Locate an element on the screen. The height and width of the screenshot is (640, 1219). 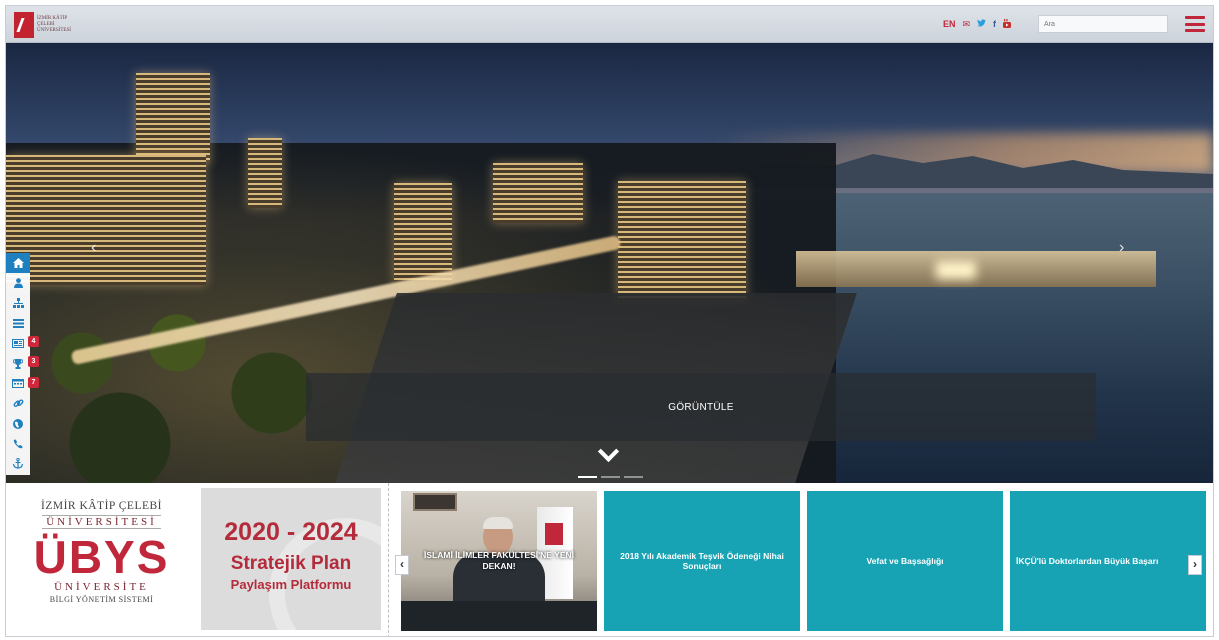
facebook-icon: f is located at coordinates (994, 24).